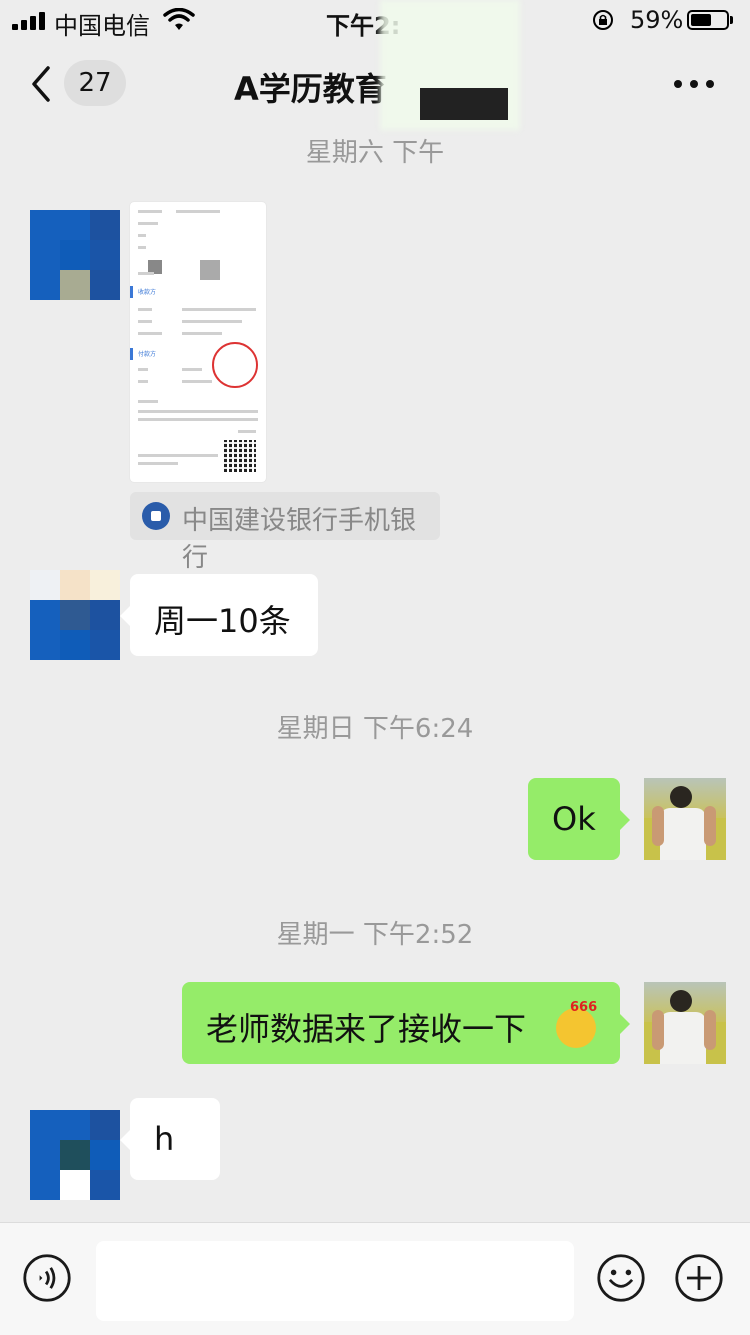  Describe the element at coordinates (708, 20) in the screenshot. I see `battery-icon` at that location.